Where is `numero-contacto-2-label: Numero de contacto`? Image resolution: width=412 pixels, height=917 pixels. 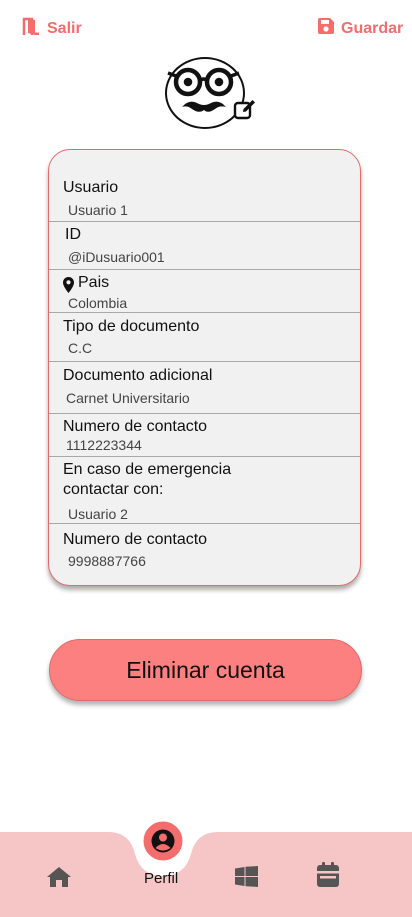 numero-contacto-2-label: Numero de contacto is located at coordinates (135, 539).